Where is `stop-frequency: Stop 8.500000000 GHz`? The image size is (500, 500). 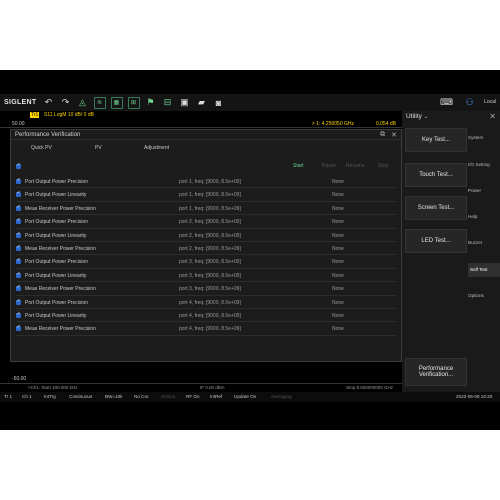
stop-frequency: Stop 8.500000000 GHz is located at coordinates (370, 387).